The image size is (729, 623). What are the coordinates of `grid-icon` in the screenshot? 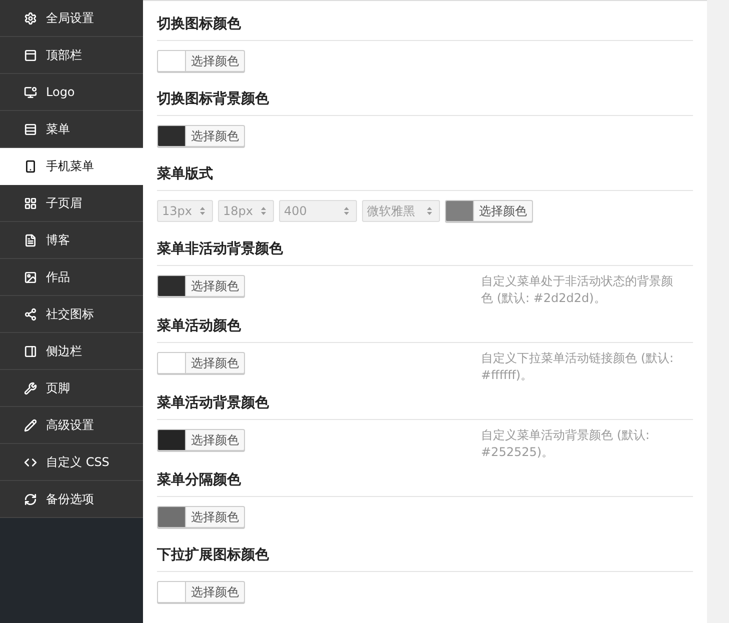 It's located at (30, 203).